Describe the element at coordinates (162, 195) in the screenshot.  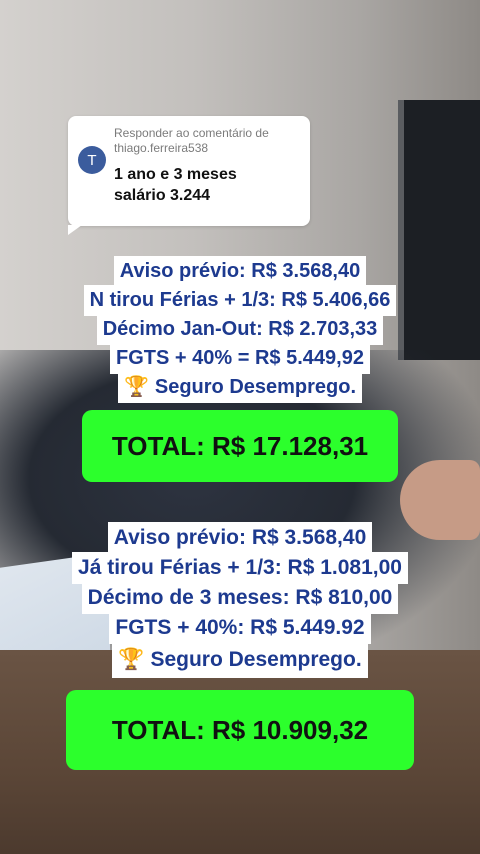
I see `reply-text-line2: salário 3.244` at that location.